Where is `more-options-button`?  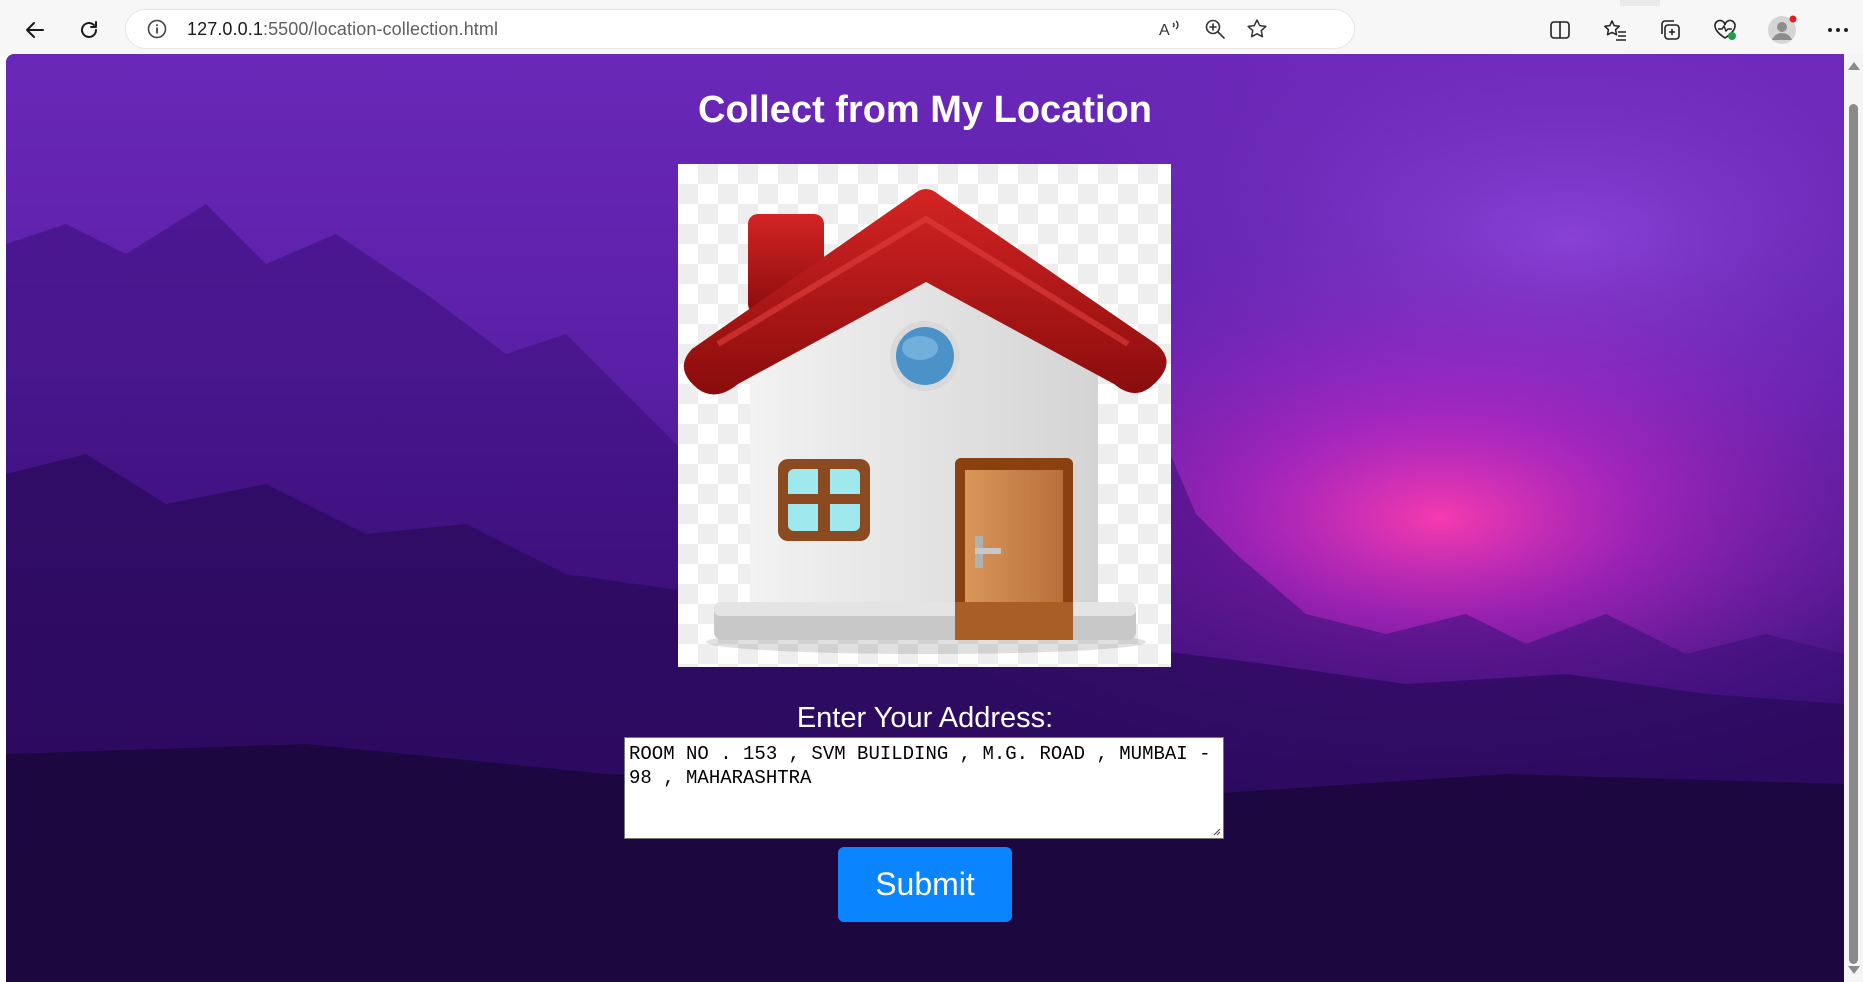 more-options-button is located at coordinates (1838, 30).